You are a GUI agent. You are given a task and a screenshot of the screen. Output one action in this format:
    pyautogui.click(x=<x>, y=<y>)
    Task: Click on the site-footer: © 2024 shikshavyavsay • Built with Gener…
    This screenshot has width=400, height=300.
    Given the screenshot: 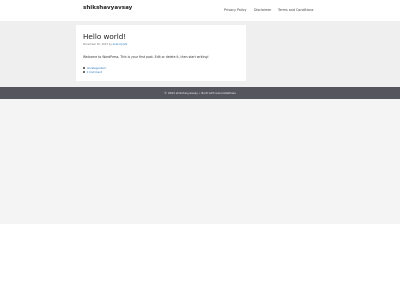 What is the action you would take?
    pyautogui.click(x=200, y=93)
    